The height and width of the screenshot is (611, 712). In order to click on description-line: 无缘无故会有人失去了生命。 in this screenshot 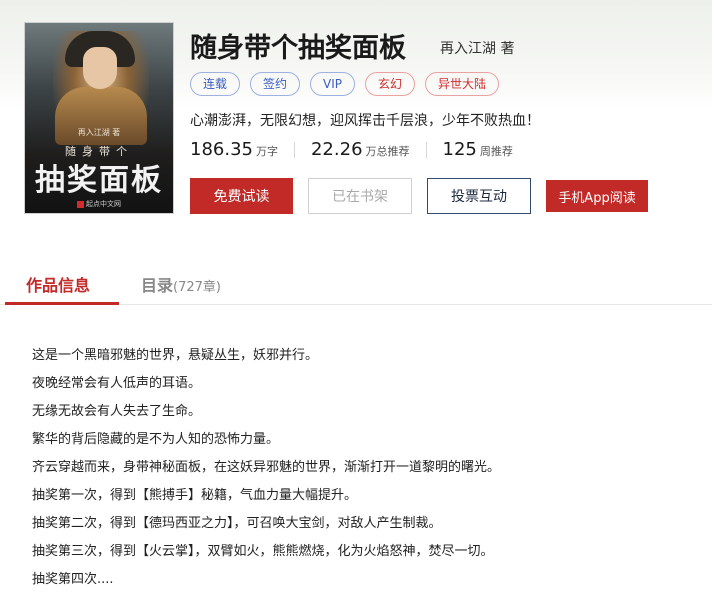, I will do `click(117, 411)`.